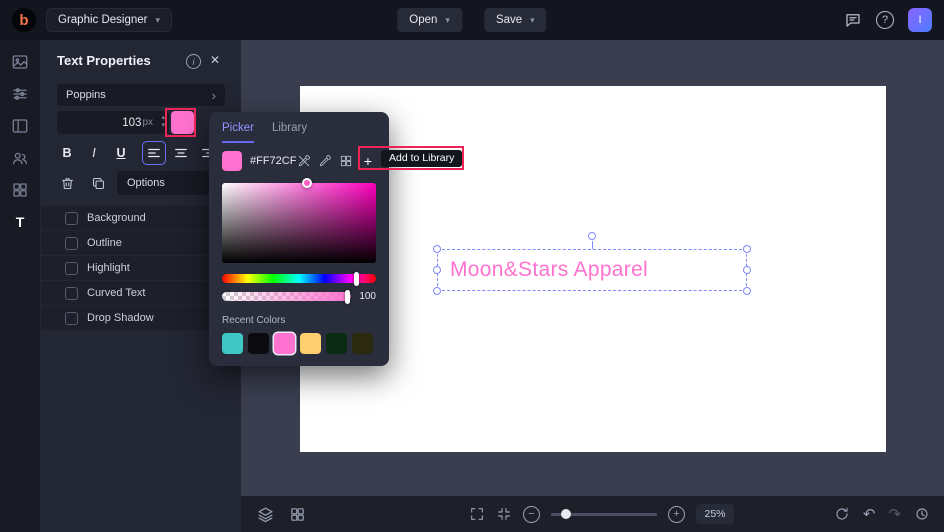  What do you see at coordinates (182, 122) in the screenshot?
I see `text-color-swatch` at bounding box center [182, 122].